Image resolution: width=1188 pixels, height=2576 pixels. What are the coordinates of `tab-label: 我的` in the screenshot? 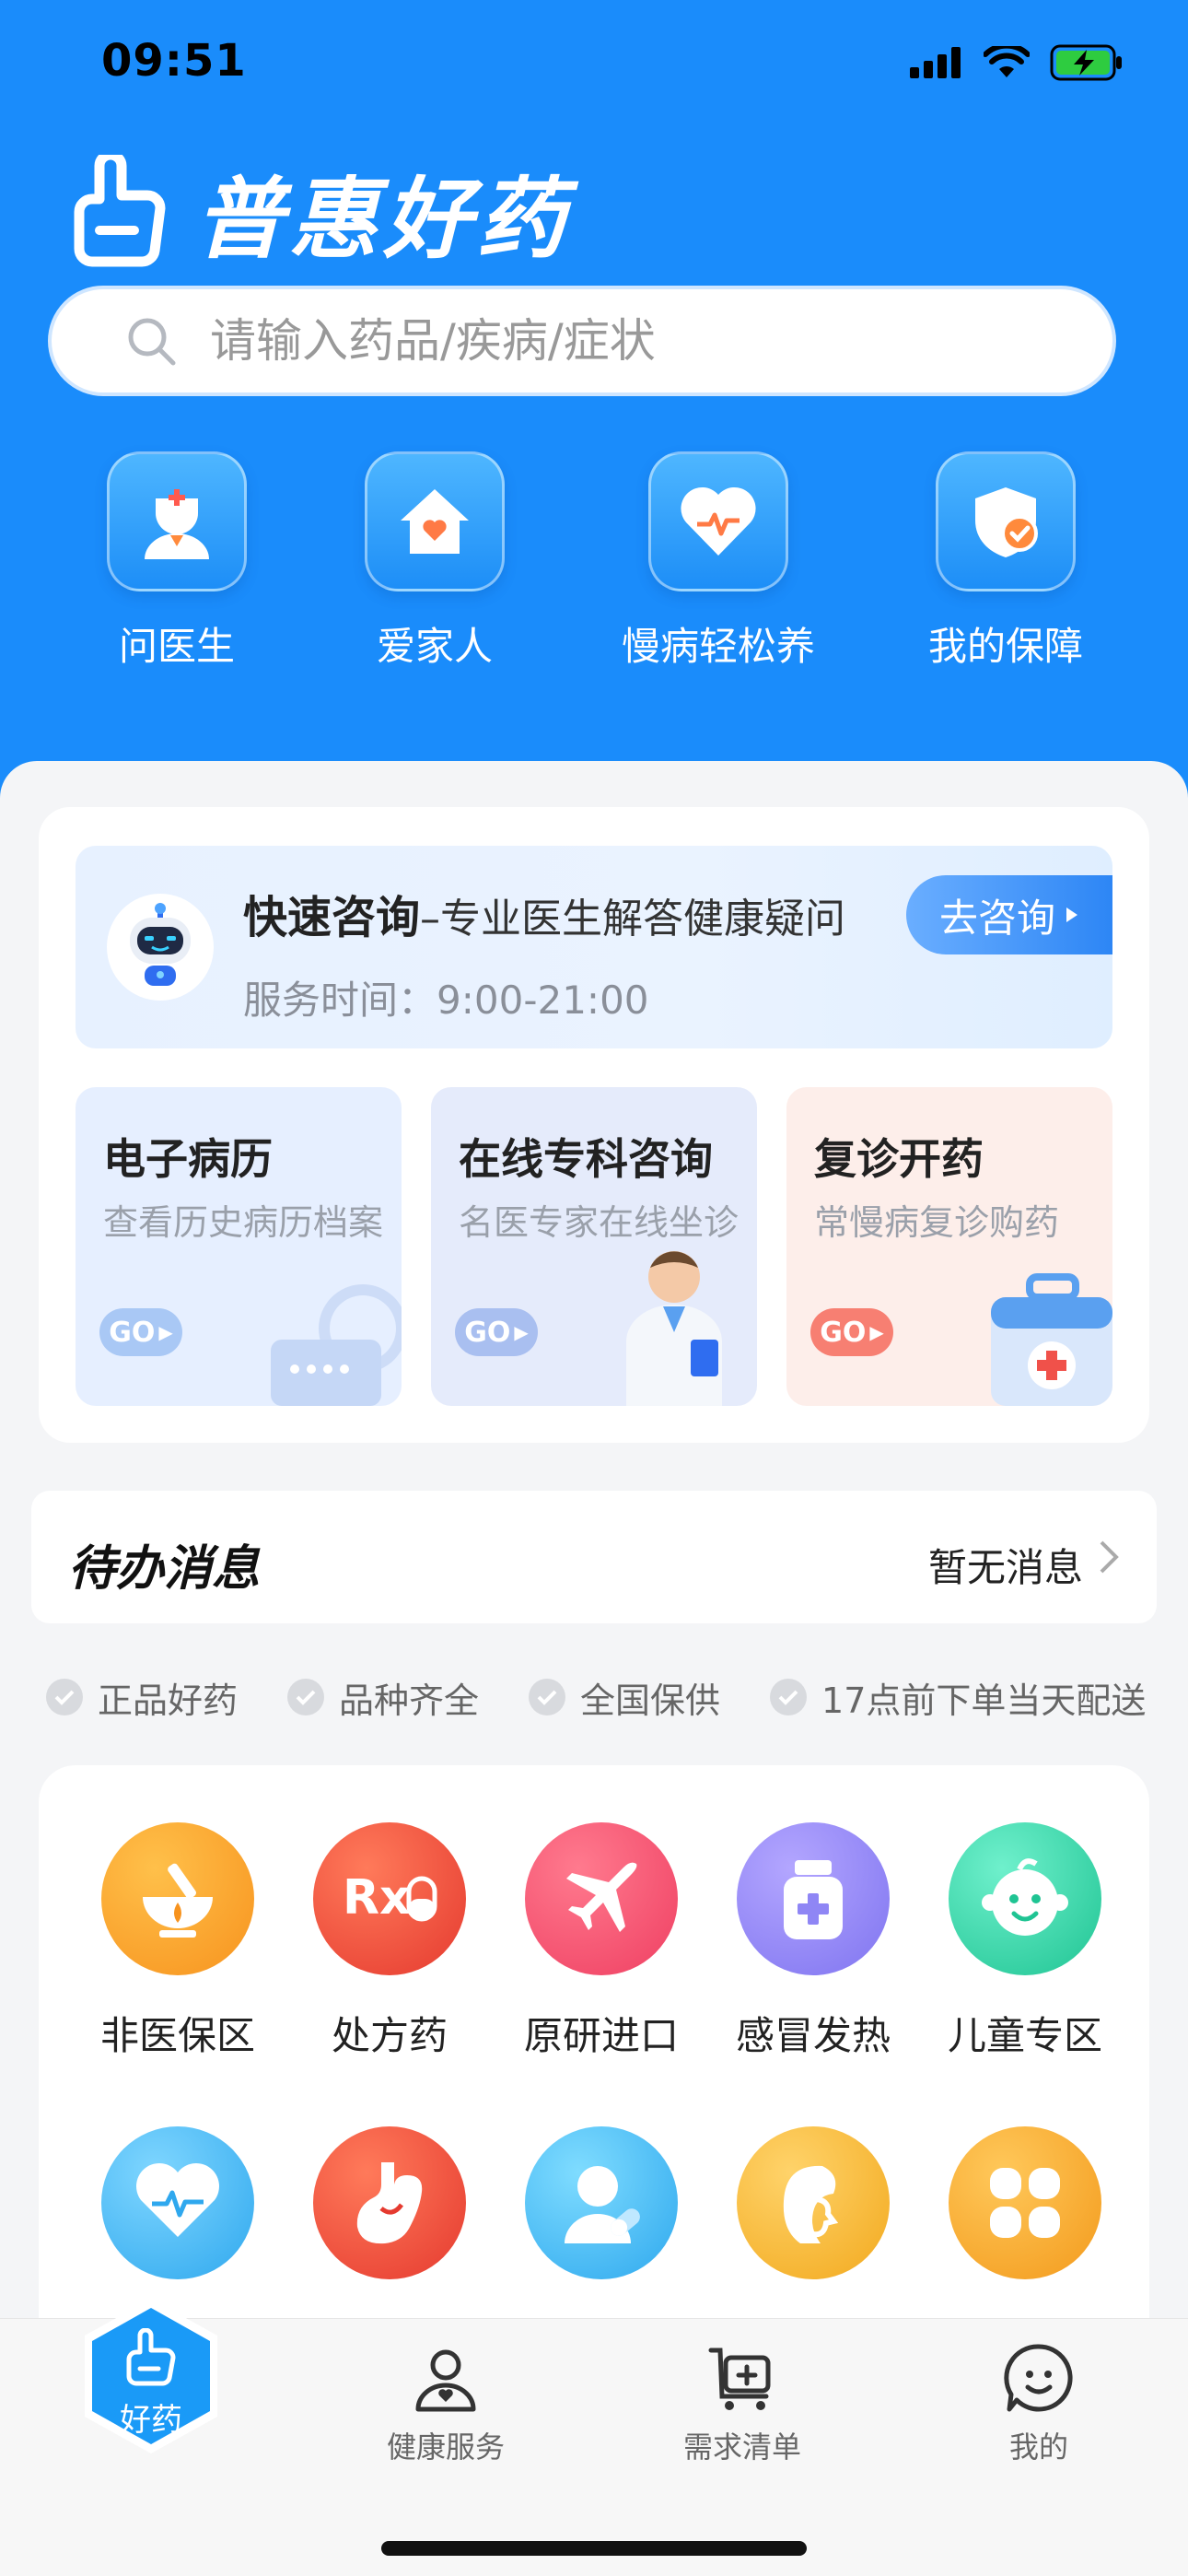 It's located at (1038, 2447).